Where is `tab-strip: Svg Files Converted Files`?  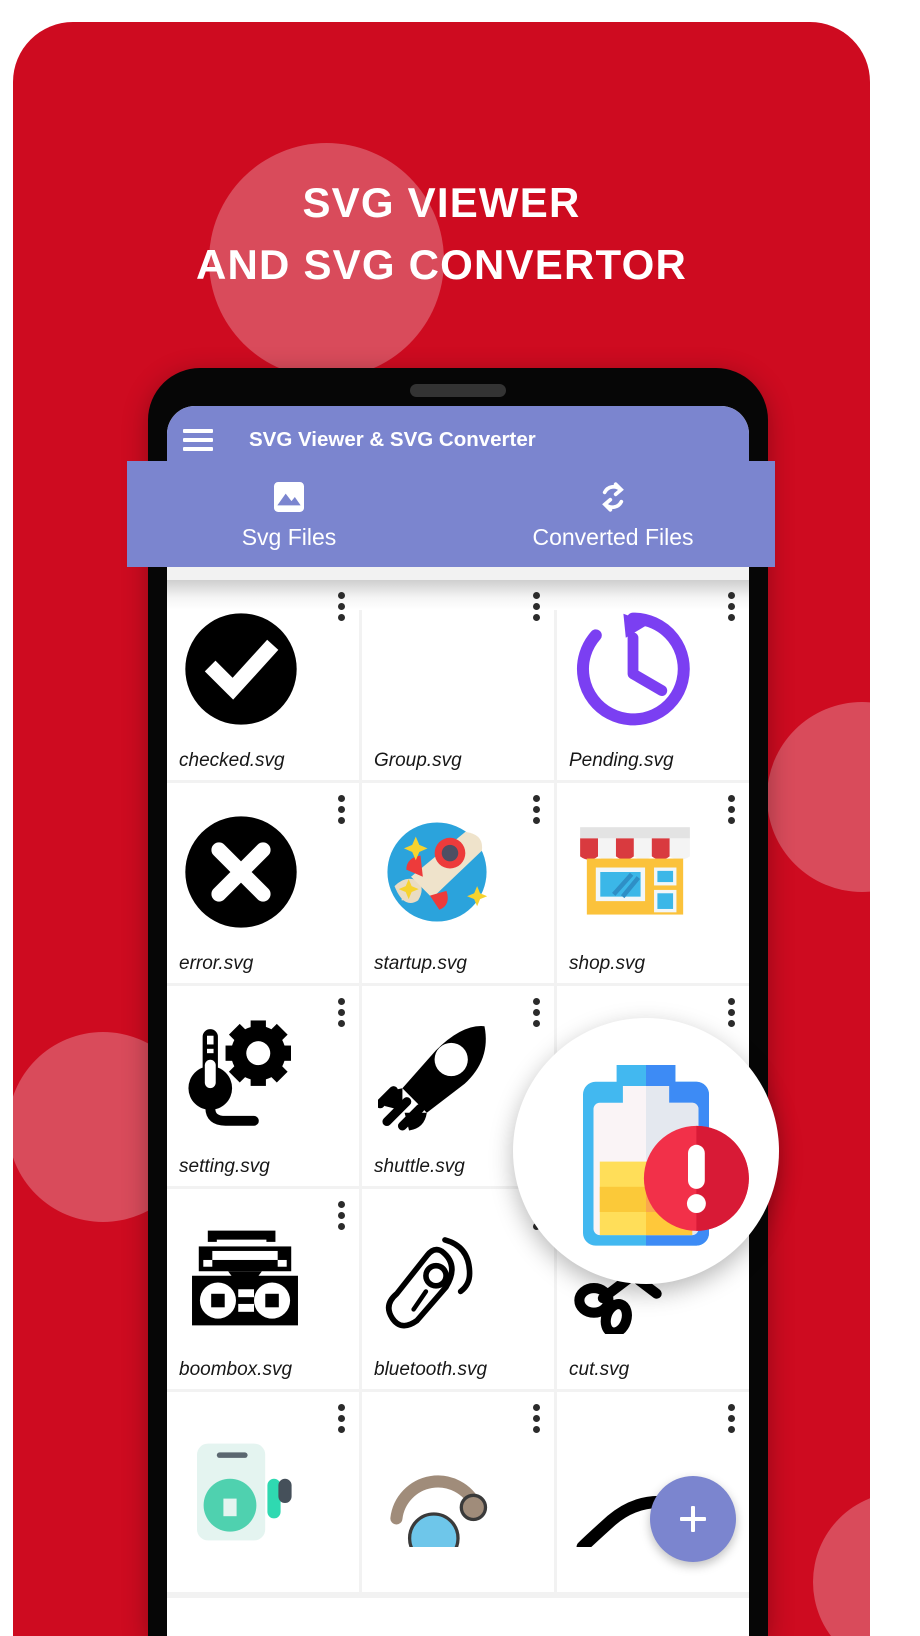 tab-strip: Svg Files Converted Files is located at coordinates (451, 514).